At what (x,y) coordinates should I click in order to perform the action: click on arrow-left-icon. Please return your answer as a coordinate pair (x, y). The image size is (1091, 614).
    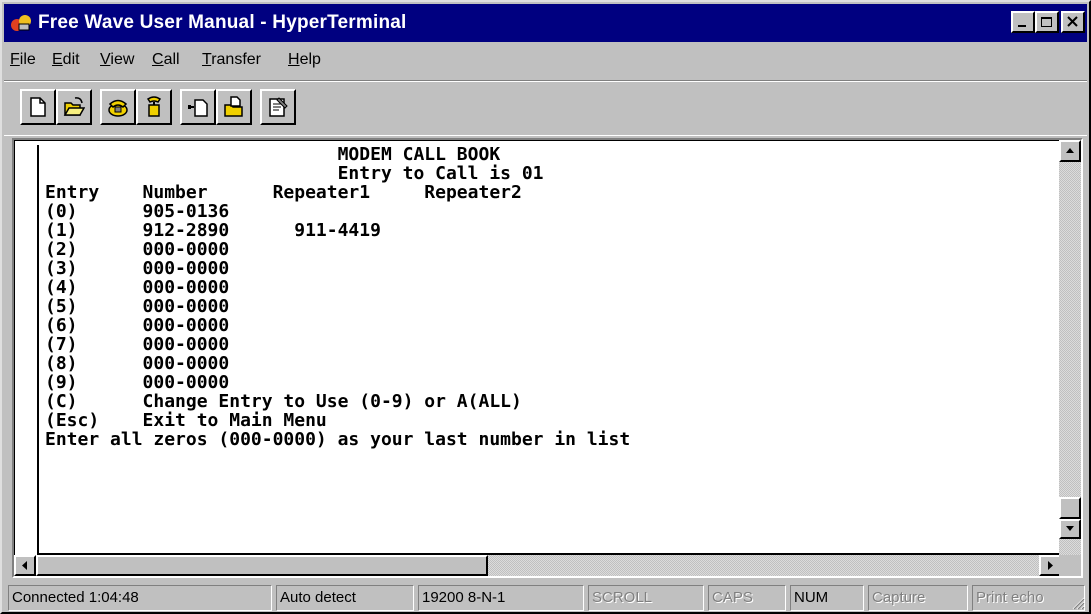
    Looking at the image, I should click on (24, 565).